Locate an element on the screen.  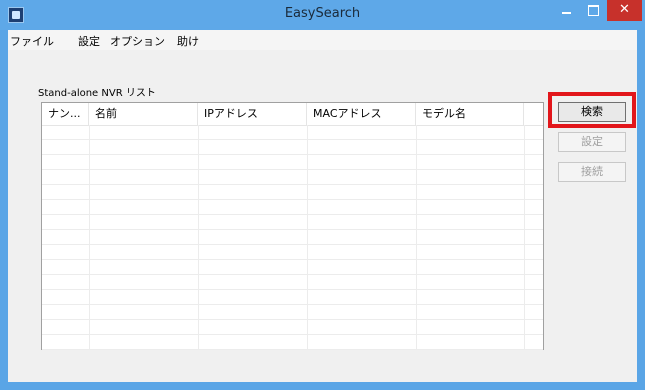
minimize-icon is located at coordinates (566, 10).